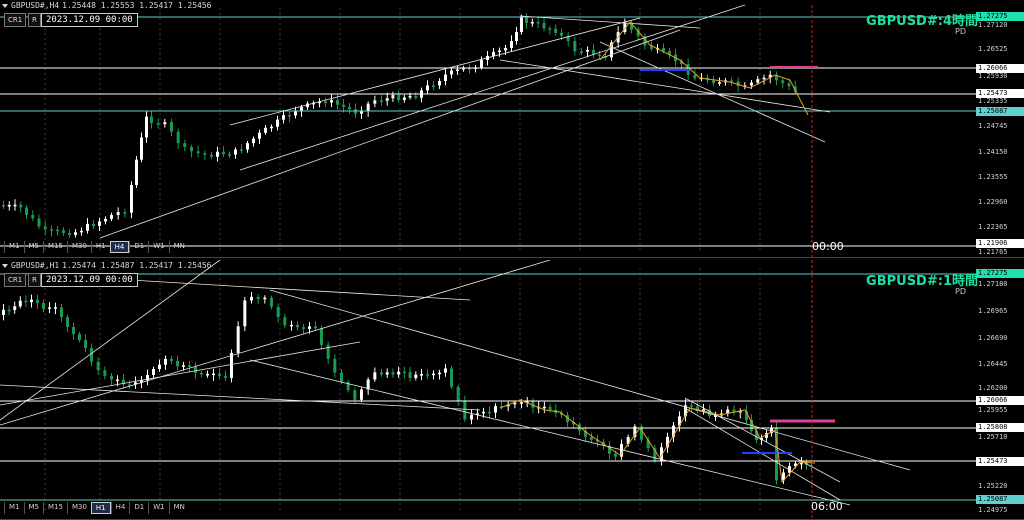 The height and width of the screenshot is (520, 1024). I want to click on price-label: 1.27275, so click(1000, 16).